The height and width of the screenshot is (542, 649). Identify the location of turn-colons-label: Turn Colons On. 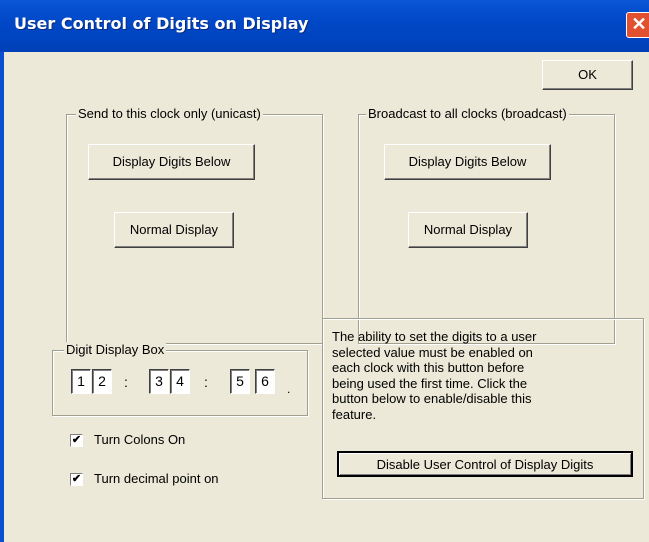
(140, 439).